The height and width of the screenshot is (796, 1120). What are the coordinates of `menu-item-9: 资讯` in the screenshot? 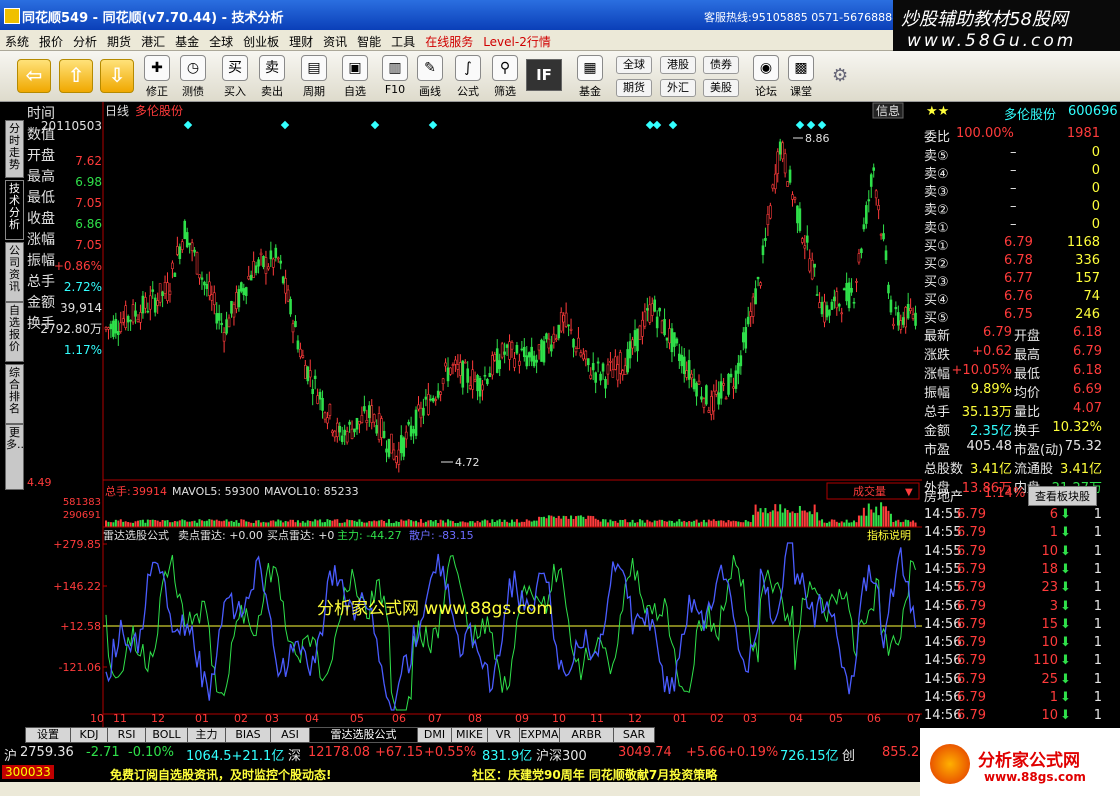 It's located at (335, 40).